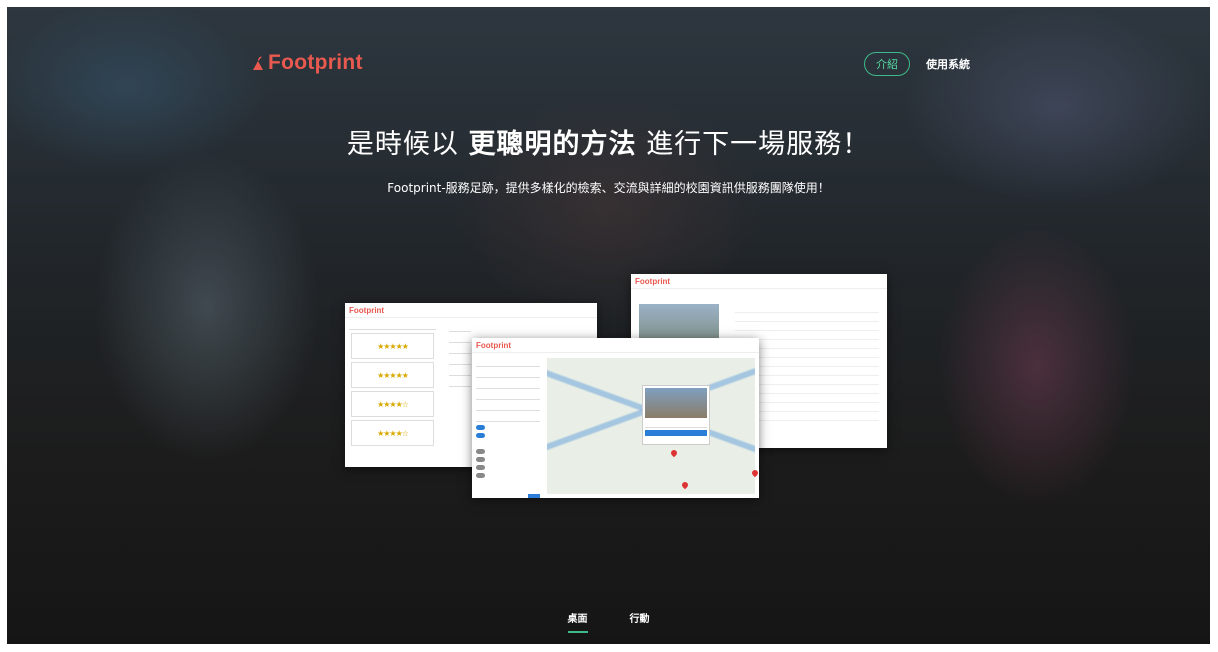  Describe the element at coordinates (887, 64) in the screenshot. I see `intro-button: 介紹` at that location.